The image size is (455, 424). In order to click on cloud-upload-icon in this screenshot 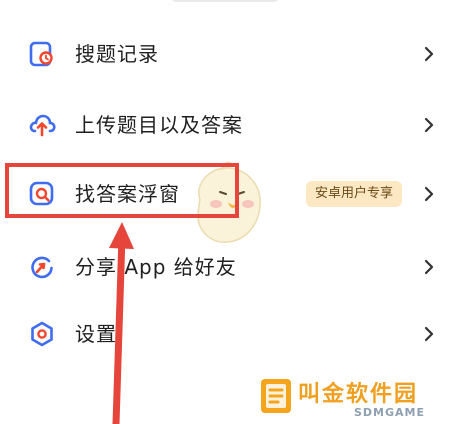, I will do `click(42, 125)`.